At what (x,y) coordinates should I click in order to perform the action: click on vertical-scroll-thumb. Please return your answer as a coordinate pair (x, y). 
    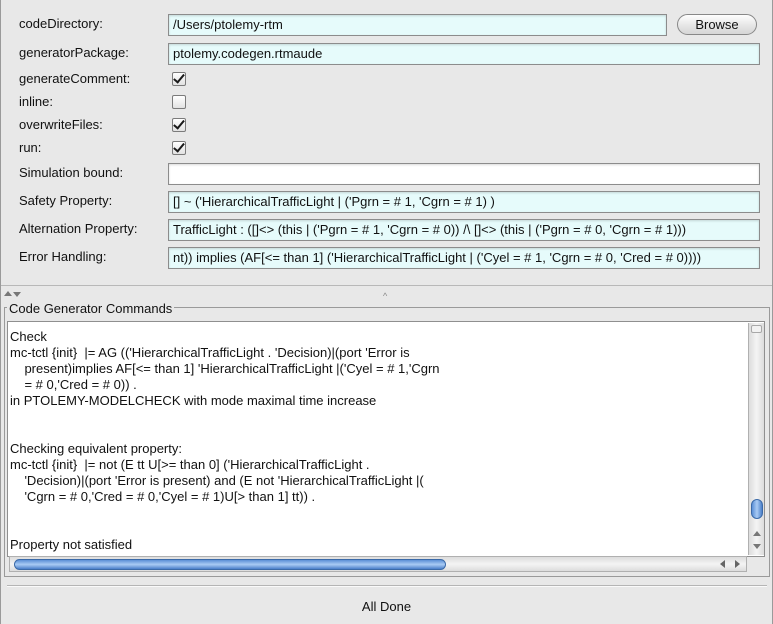
    Looking at the image, I should click on (757, 509).